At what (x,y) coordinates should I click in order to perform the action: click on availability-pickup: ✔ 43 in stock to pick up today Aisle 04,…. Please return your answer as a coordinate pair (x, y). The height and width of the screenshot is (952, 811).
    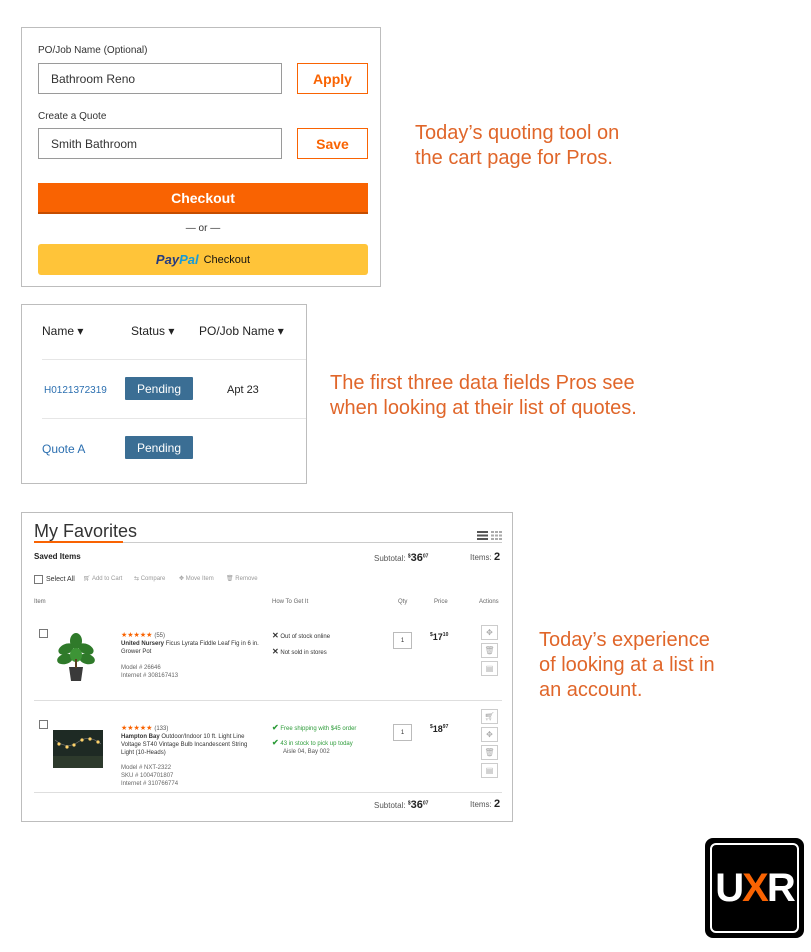
    Looking at the image, I should click on (312, 747).